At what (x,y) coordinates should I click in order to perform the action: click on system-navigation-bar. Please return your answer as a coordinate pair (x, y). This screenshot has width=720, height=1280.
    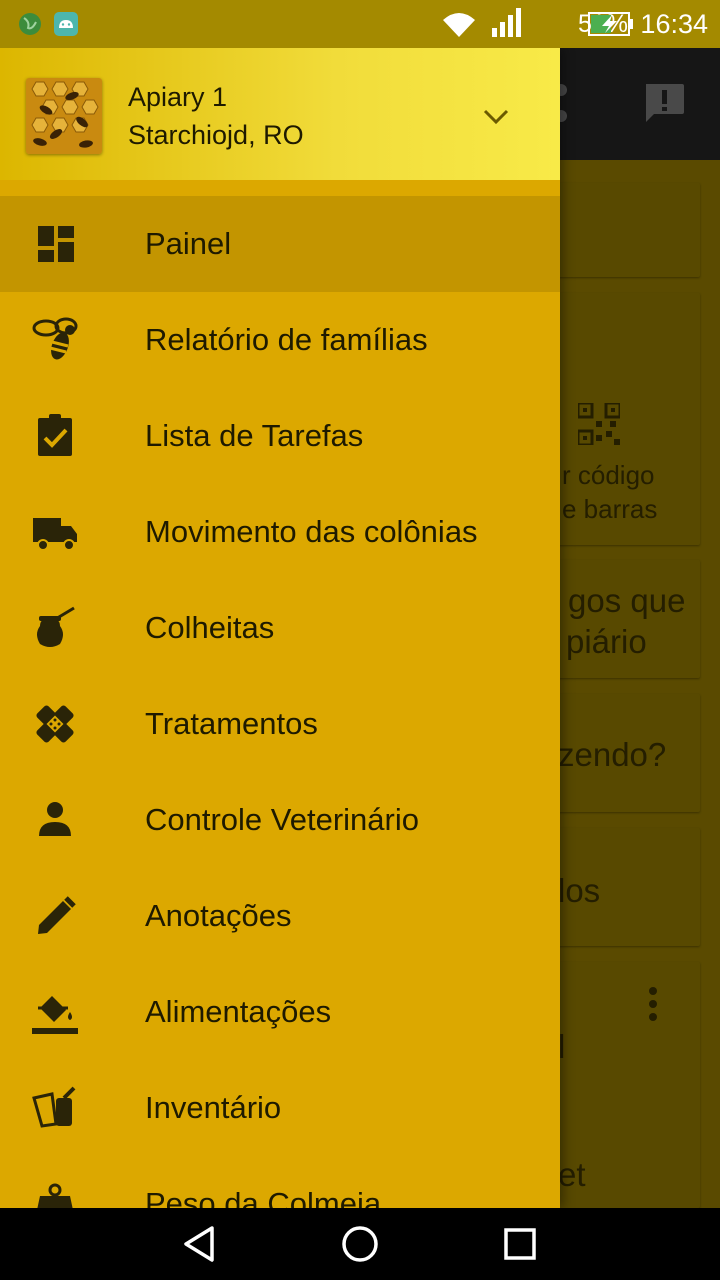
    Looking at the image, I should click on (360, 1244).